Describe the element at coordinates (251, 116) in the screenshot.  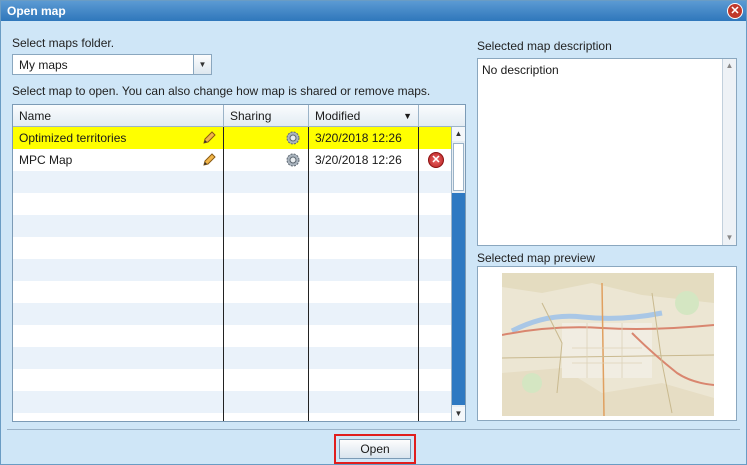
I see `column-sharing-label: Sharing` at that location.